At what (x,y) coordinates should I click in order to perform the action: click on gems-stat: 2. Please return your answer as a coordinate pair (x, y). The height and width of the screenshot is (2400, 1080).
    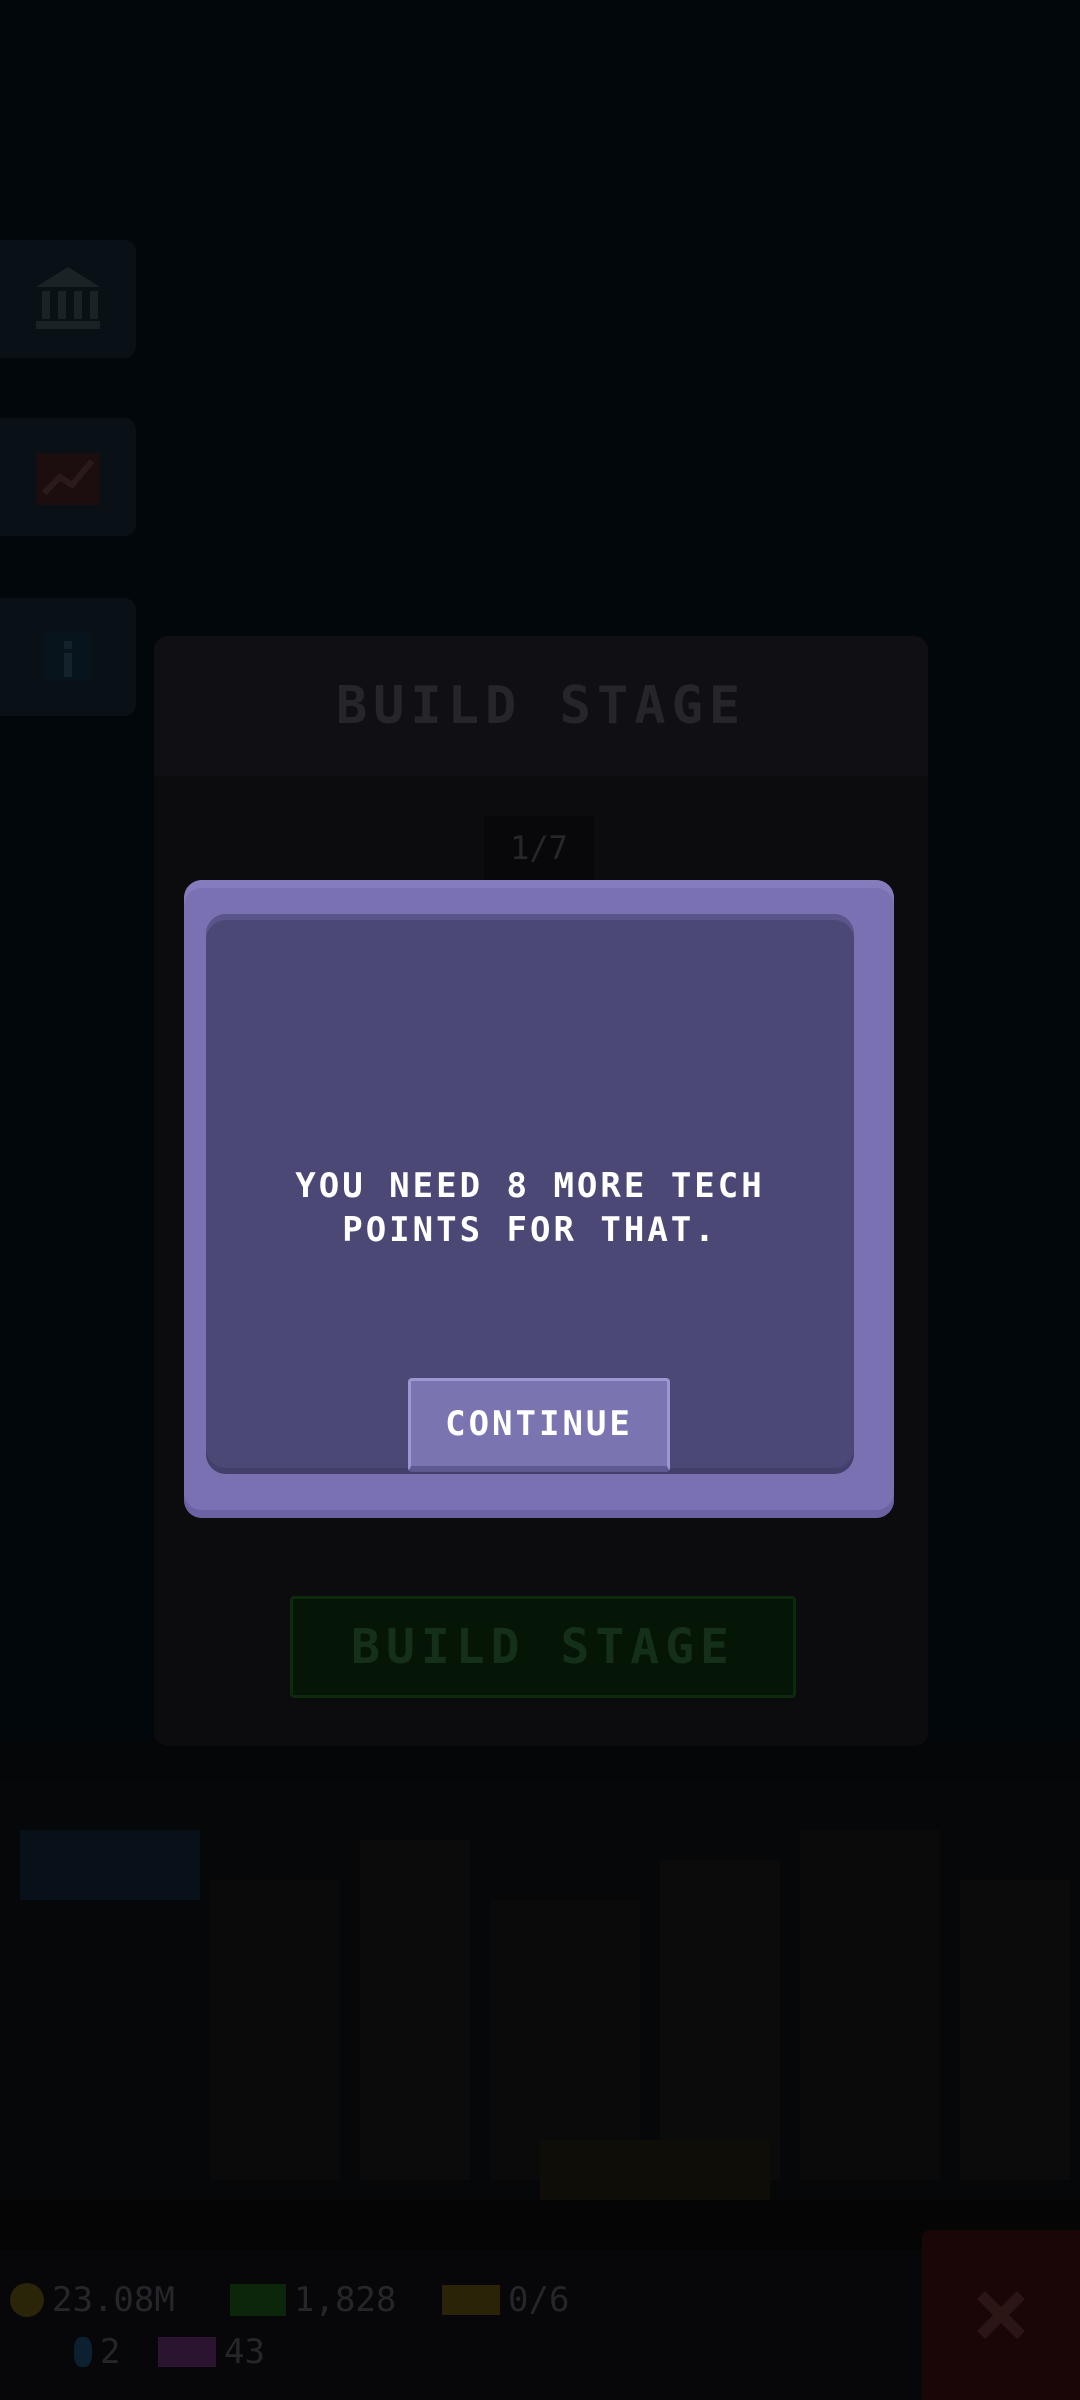
    Looking at the image, I should click on (97, 2352).